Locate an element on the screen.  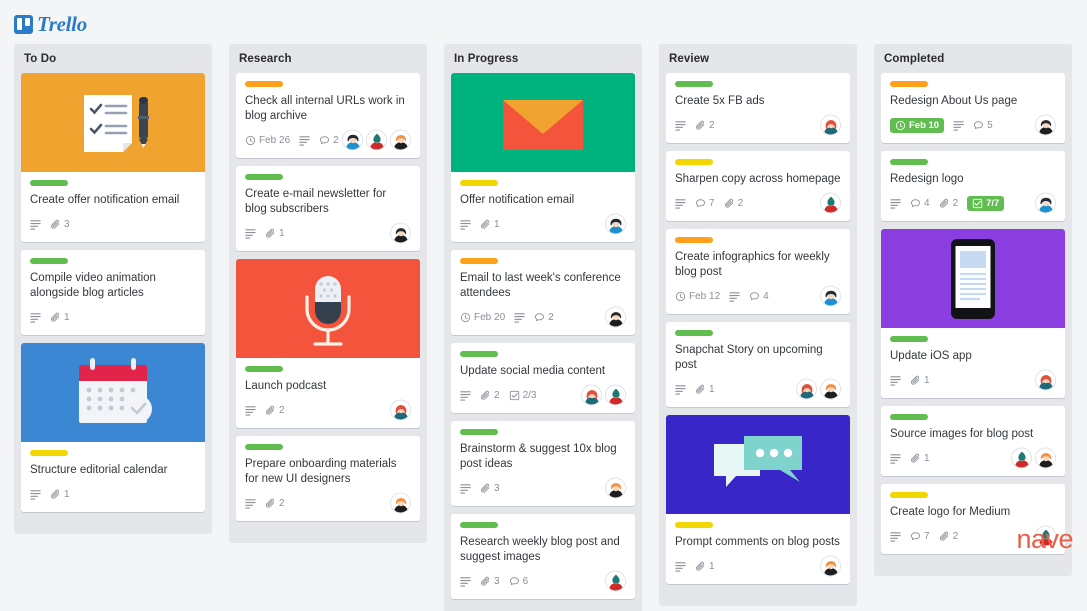
board-card: Launch podcast 2 is located at coordinates (328, 343).